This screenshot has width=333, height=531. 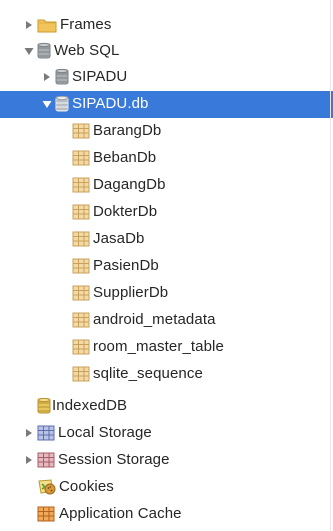 What do you see at coordinates (86, 487) in the screenshot?
I see `tree-item-label: Cookies` at bounding box center [86, 487].